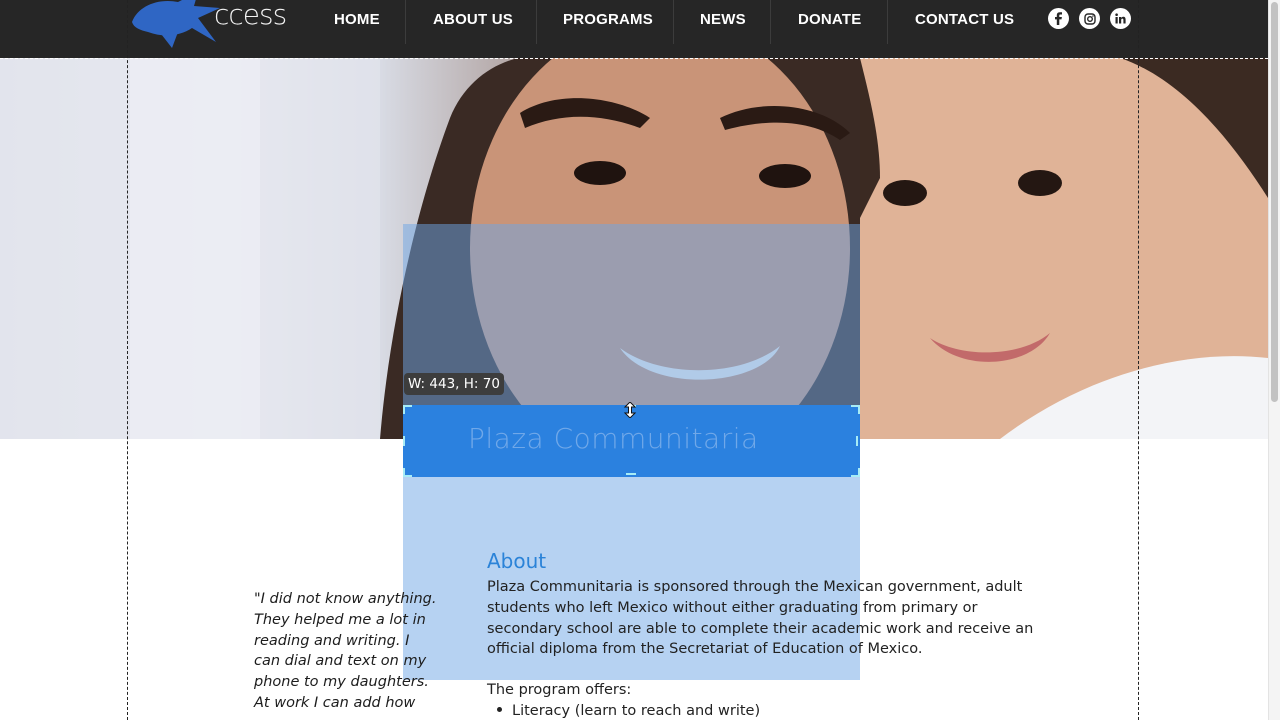 This screenshot has width=1280, height=720. I want to click on quote-line: can dial and text on my, so click(340, 661).